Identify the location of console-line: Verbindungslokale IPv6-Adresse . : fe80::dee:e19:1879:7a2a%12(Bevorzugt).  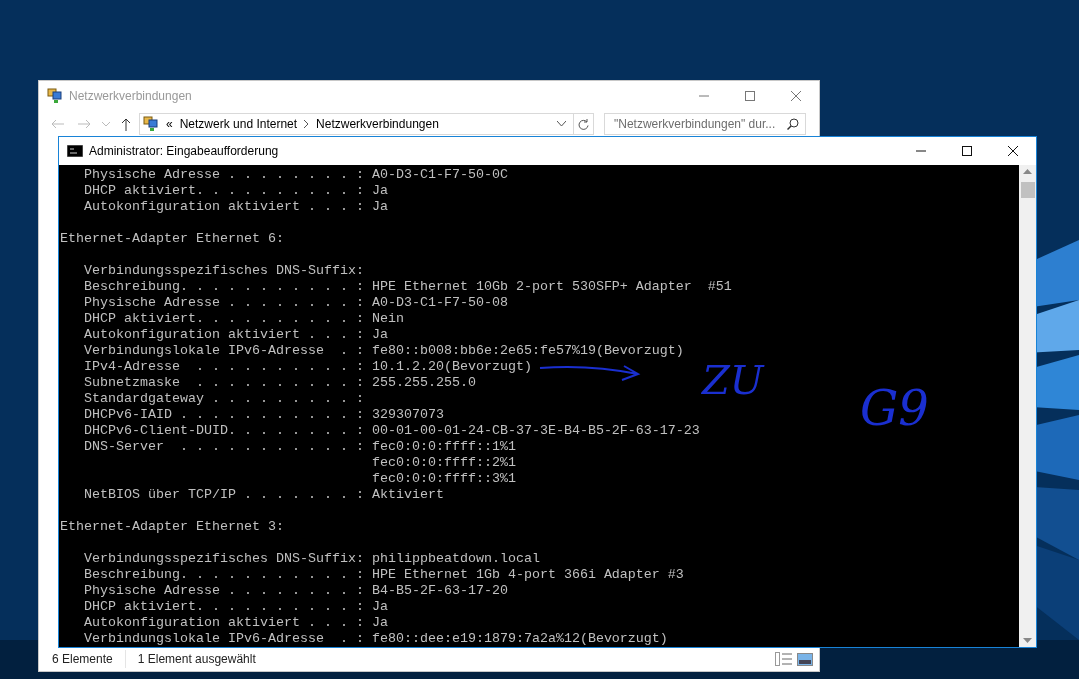
(375, 639).